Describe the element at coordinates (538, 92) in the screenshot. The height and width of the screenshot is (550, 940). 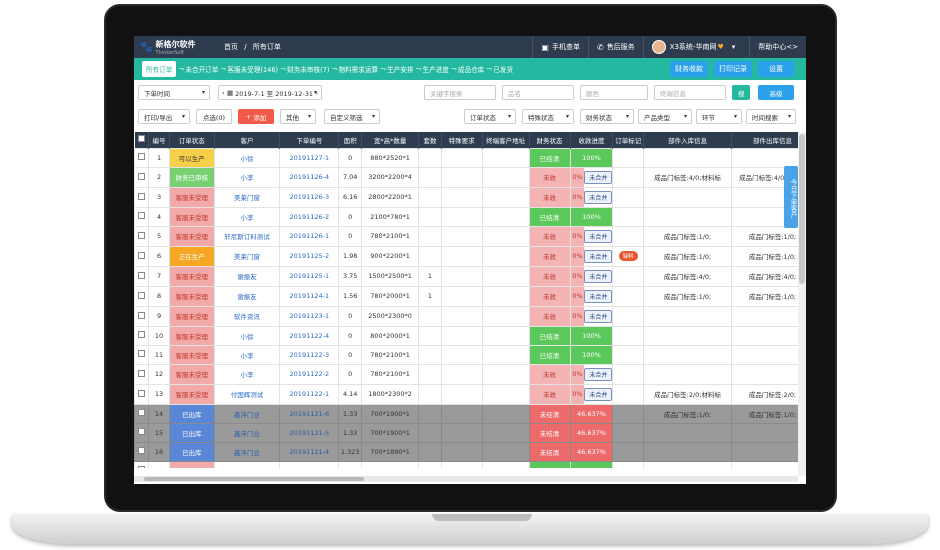
I see `product-name-input: 品名` at that location.